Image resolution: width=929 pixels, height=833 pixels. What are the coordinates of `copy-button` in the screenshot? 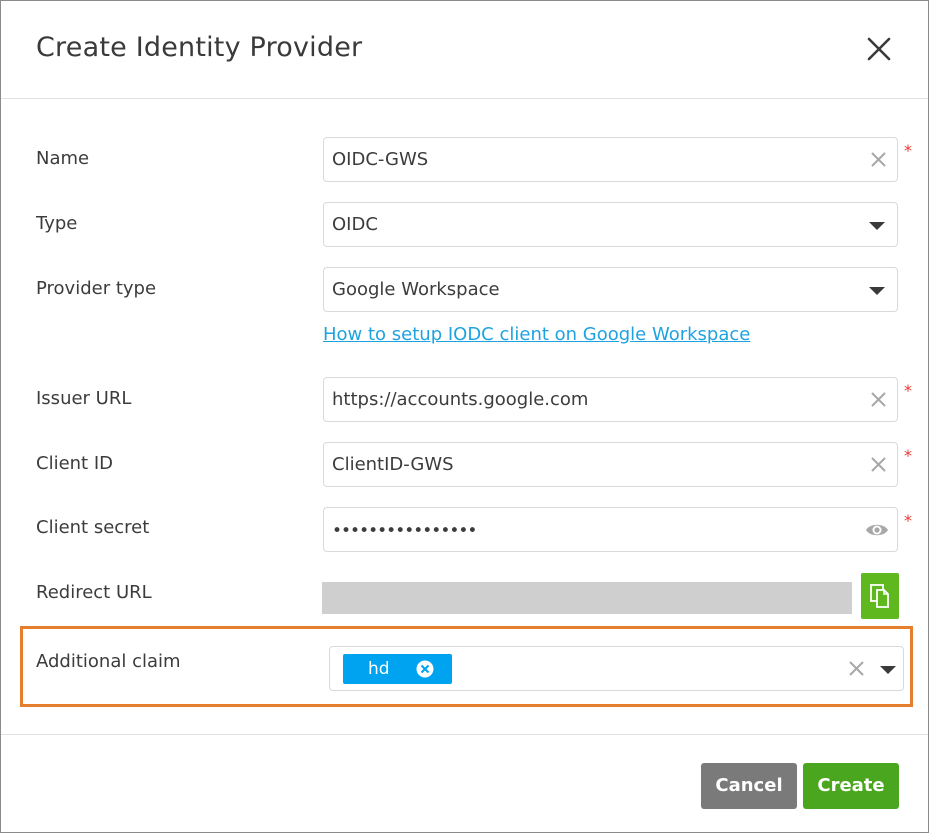 It's located at (880, 596).